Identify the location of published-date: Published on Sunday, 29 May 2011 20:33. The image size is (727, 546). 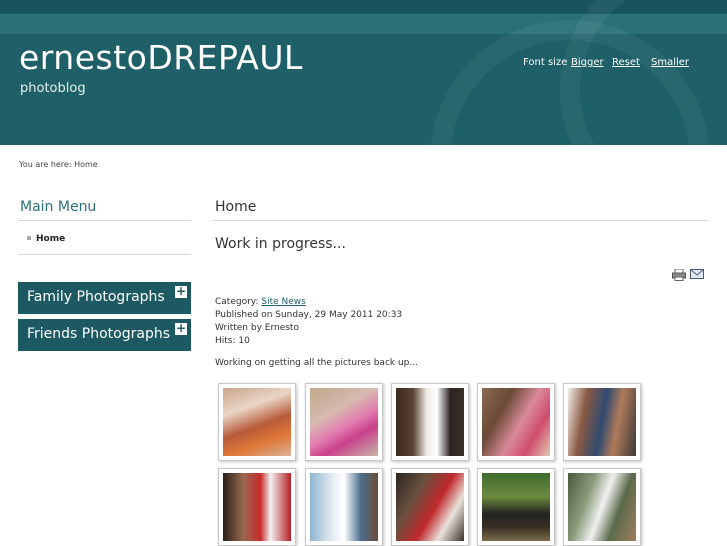
(309, 315).